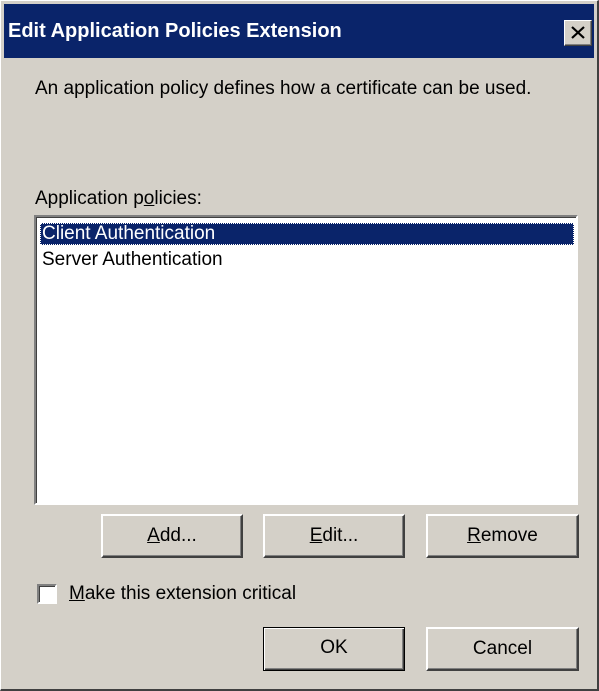 Image resolution: width=599 pixels, height=691 pixels. What do you see at coordinates (47, 594) in the screenshot?
I see `critical-extension-checkbox` at bounding box center [47, 594].